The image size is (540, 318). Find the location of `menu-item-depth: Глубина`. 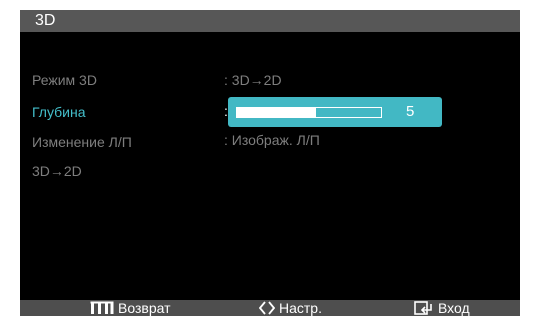

menu-item-depth: Глубина is located at coordinates (58, 112).